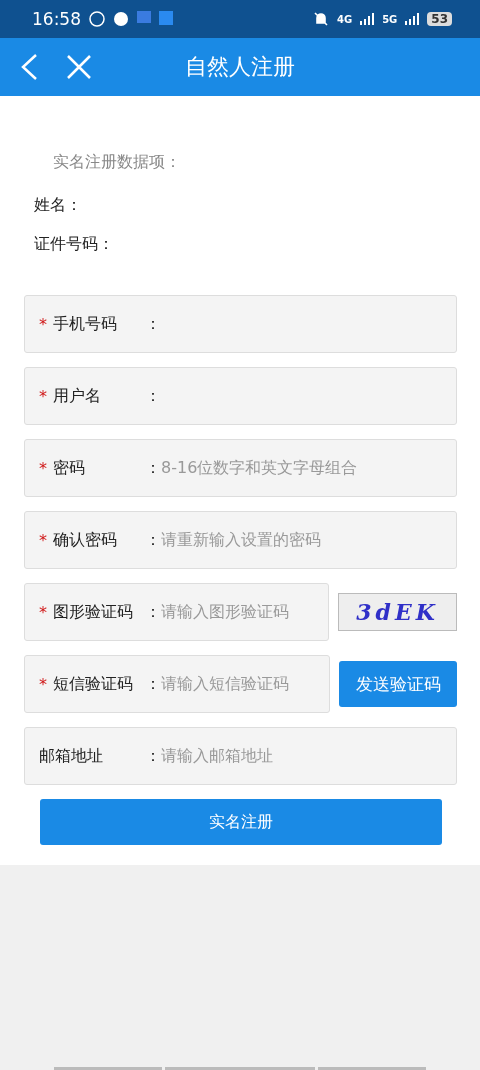  I want to click on battery-level: 53, so click(439, 19).